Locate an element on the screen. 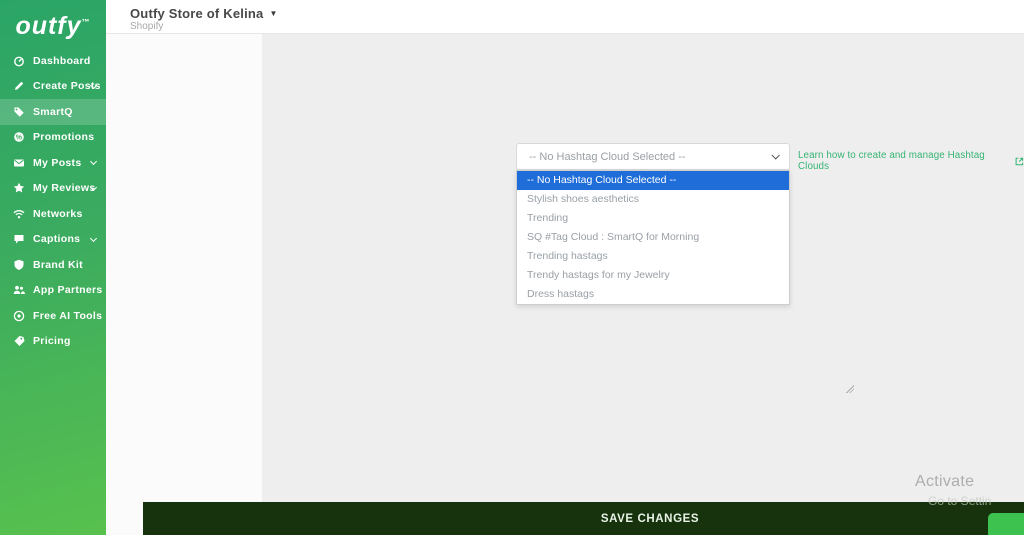  dropdown-option: SQ #Tag Cloud : SmartQ for Morning is located at coordinates (653, 237).